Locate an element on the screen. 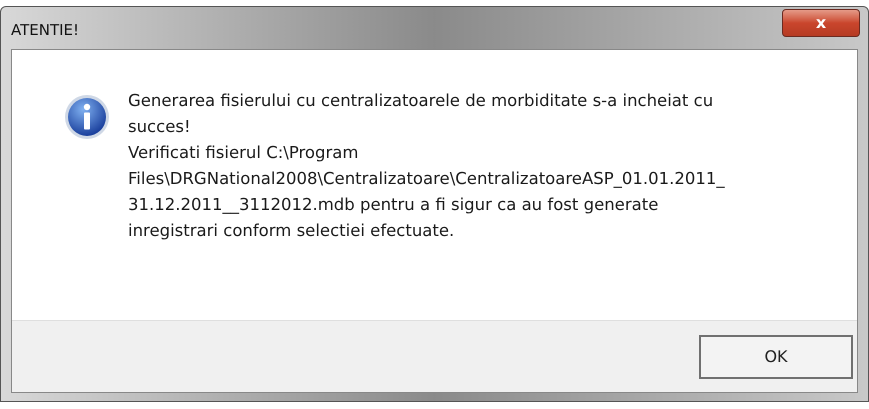 The width and height of the screenshot is (869, 409). close-button: x is located at coordinates (821, 23).